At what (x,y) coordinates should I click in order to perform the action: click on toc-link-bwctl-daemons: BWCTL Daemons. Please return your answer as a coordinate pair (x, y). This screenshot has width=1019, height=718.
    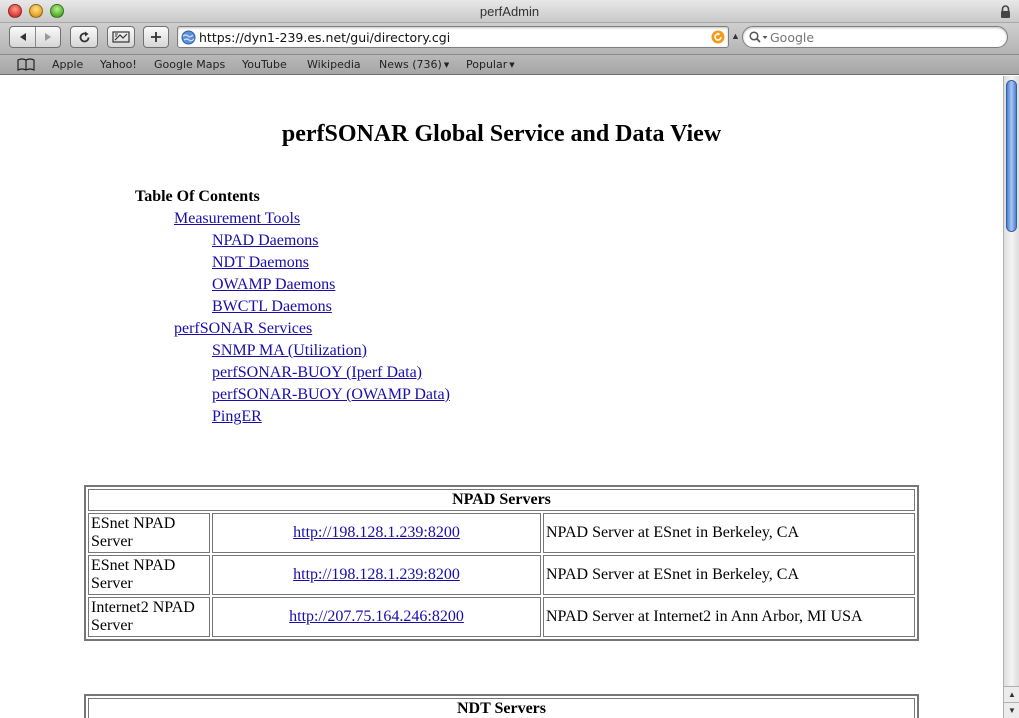
    Looking at the image, I should click on (272, 307).